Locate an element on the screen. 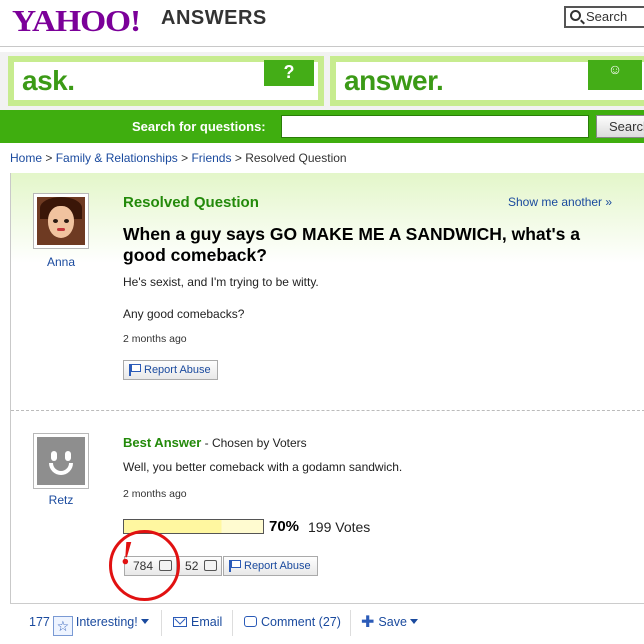 Image resolution: width=644 pixels, height=644 pixels. answer-report-abuse-button: Report Abuse is located at coordinates (270, 566).